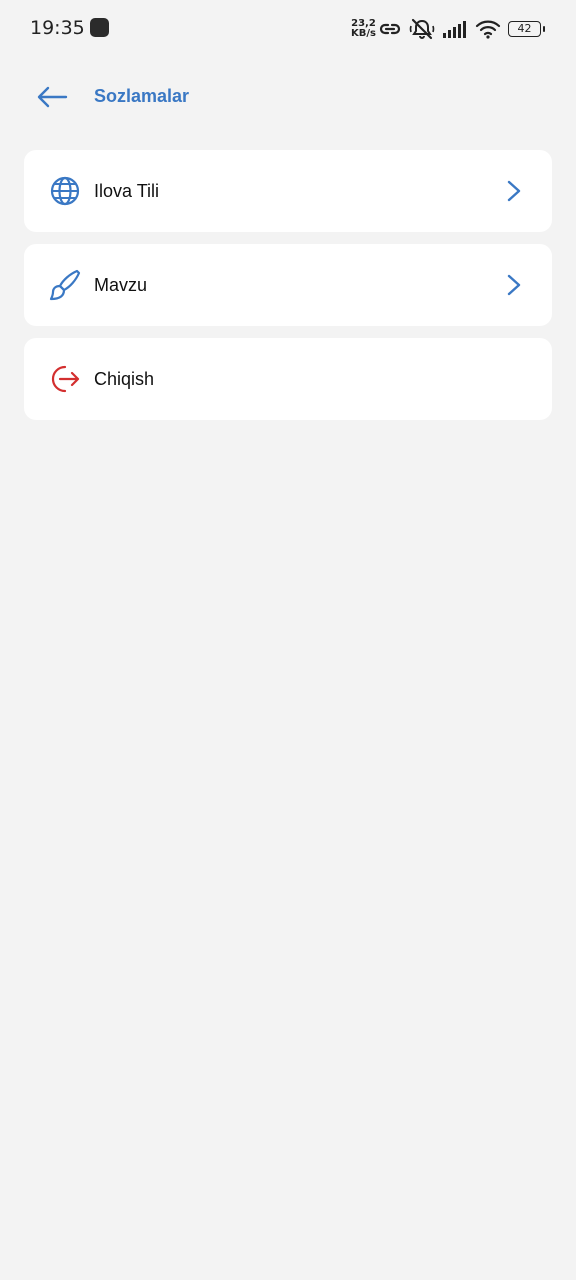 This screenshot has height=1280, width=576. I want to click on app-header: Sozlamalar, so click(288, 97).